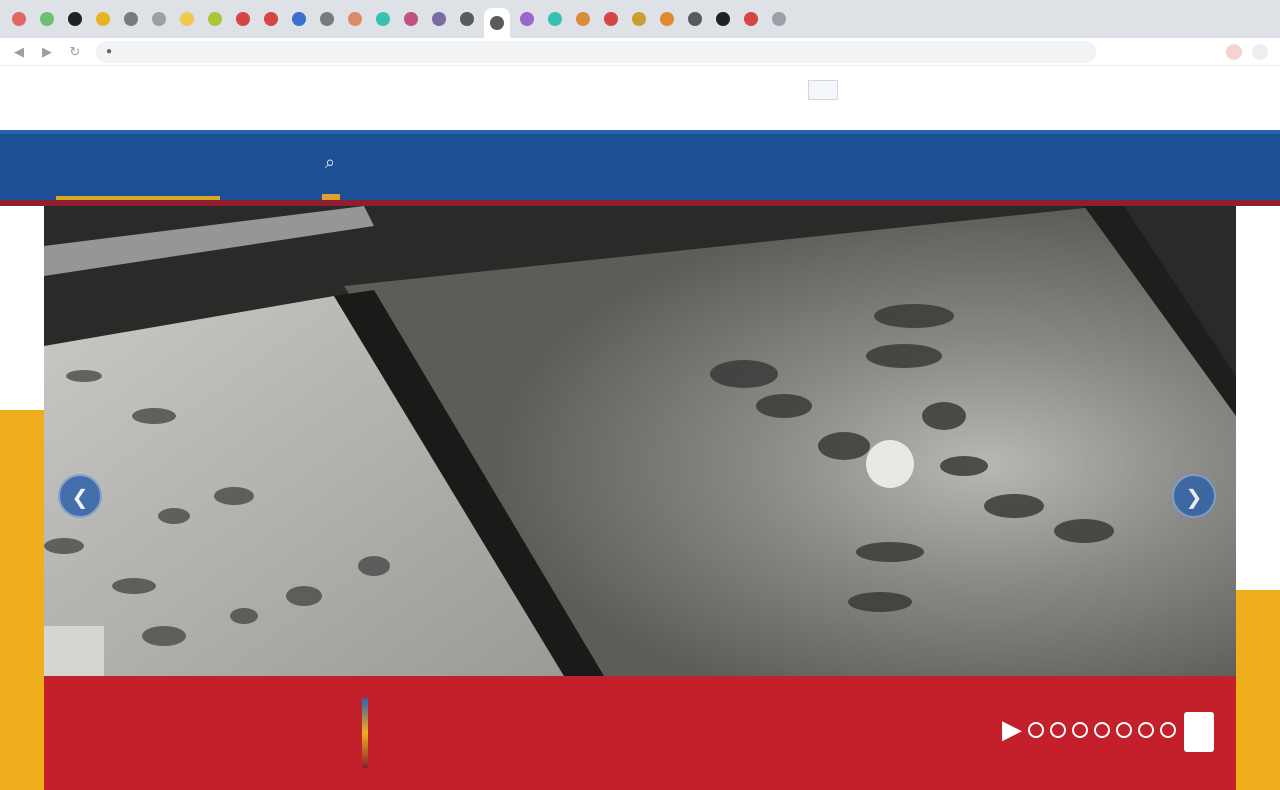  I want to click on utility-nav, so click(640, 98).